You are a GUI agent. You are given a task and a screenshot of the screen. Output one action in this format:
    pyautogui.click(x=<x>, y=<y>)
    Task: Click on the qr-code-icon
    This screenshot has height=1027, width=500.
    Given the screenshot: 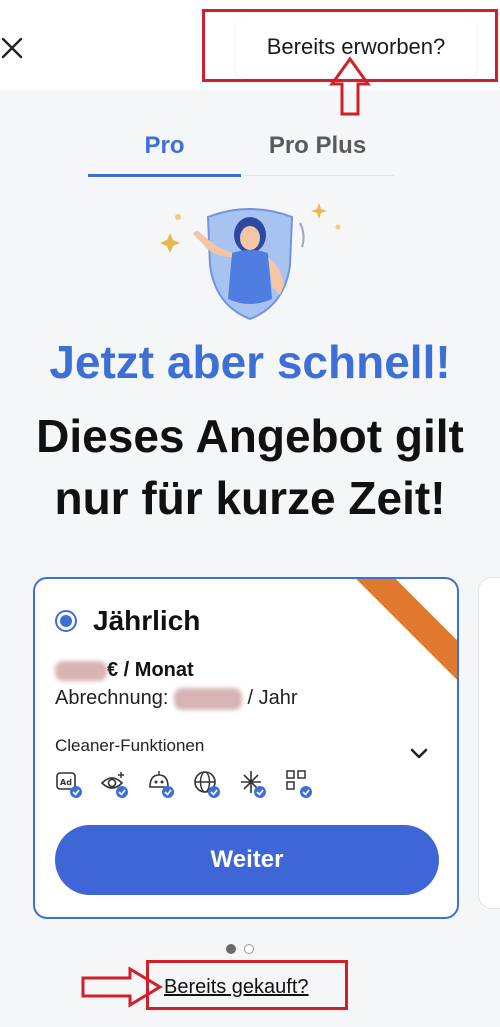 What is the action you would take?
    pyautogui.click(x=299, y=784)
    